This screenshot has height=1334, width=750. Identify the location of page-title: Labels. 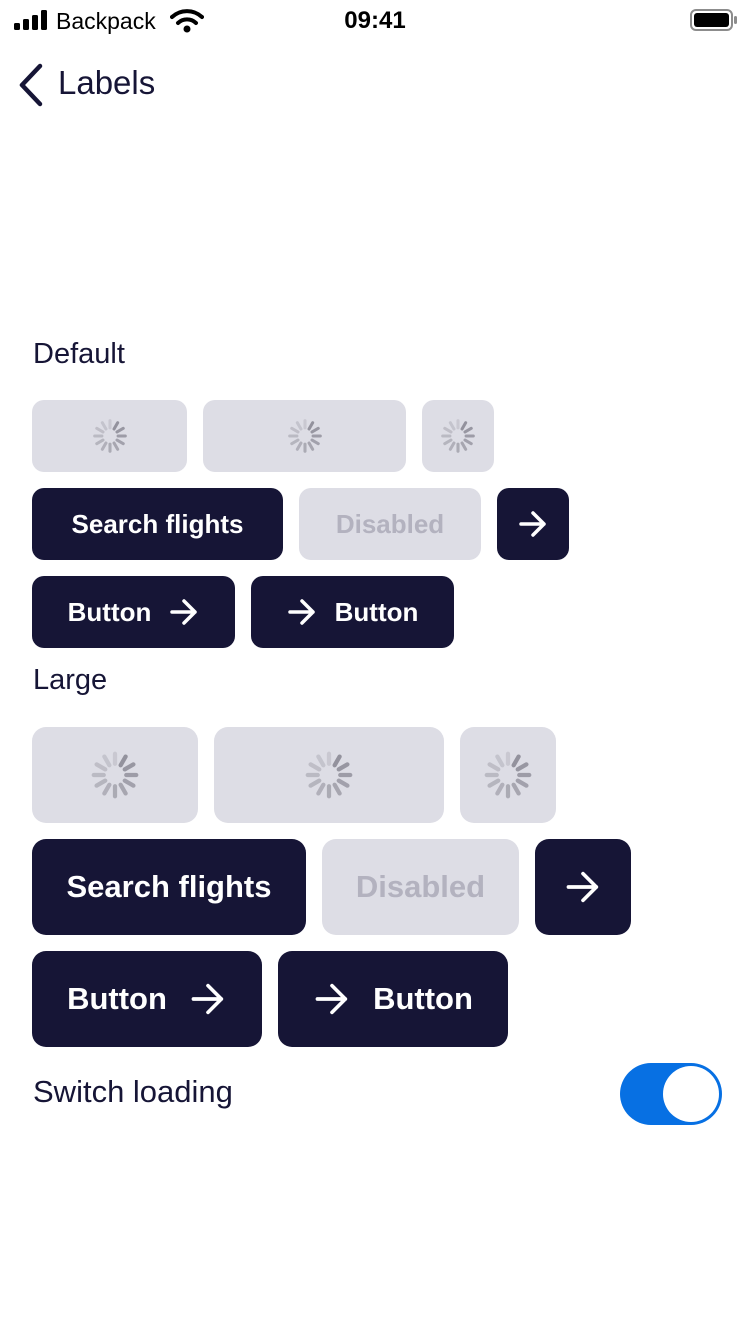
(107, 82).